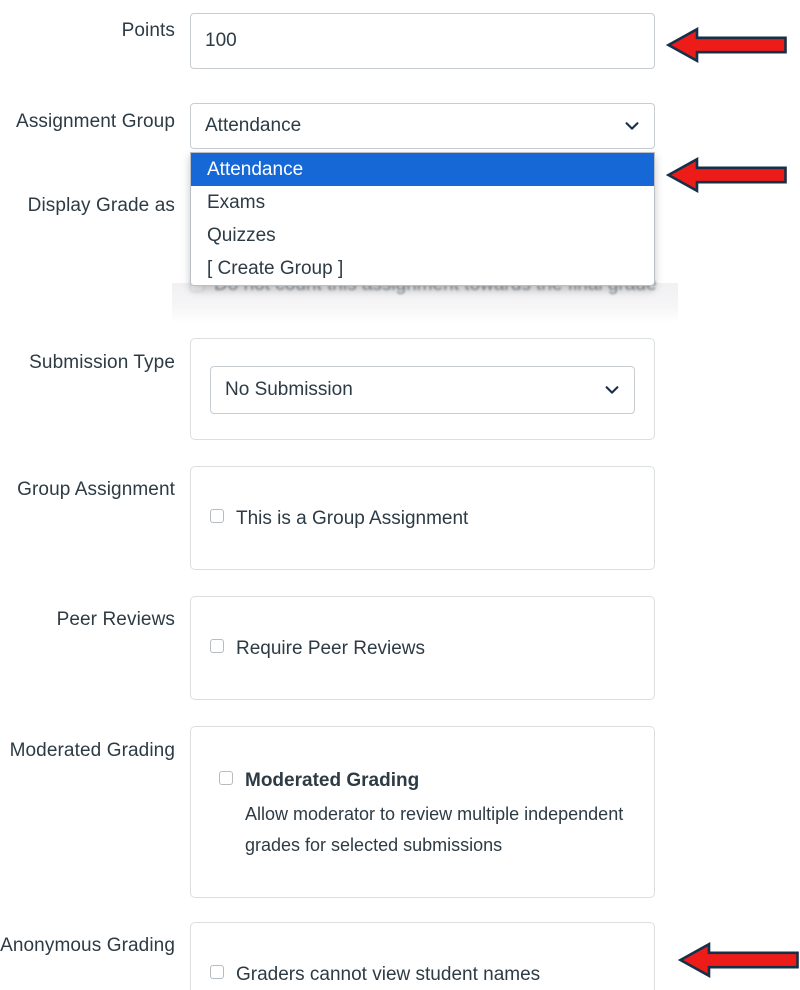 The height and width of the screenshot is (990, 800). Describe the element at coordinates (422, 126) in the screenshot. I see `assignment-group-select: Attendance` at that location.